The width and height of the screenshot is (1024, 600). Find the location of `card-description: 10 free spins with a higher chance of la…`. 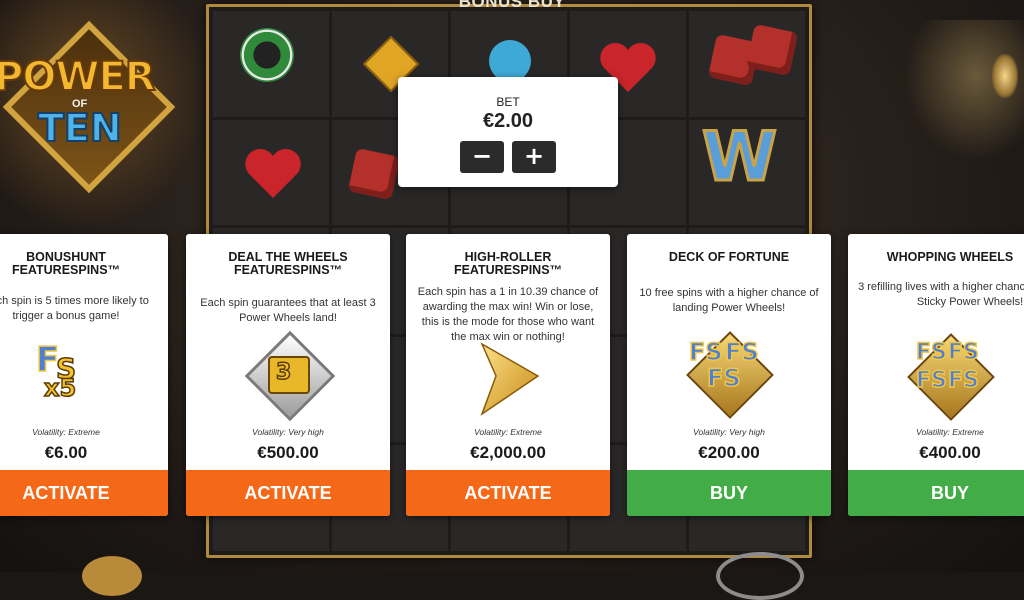

card-description: 10 free spins with a higher chance of la… is located at coordinates (729, 300).